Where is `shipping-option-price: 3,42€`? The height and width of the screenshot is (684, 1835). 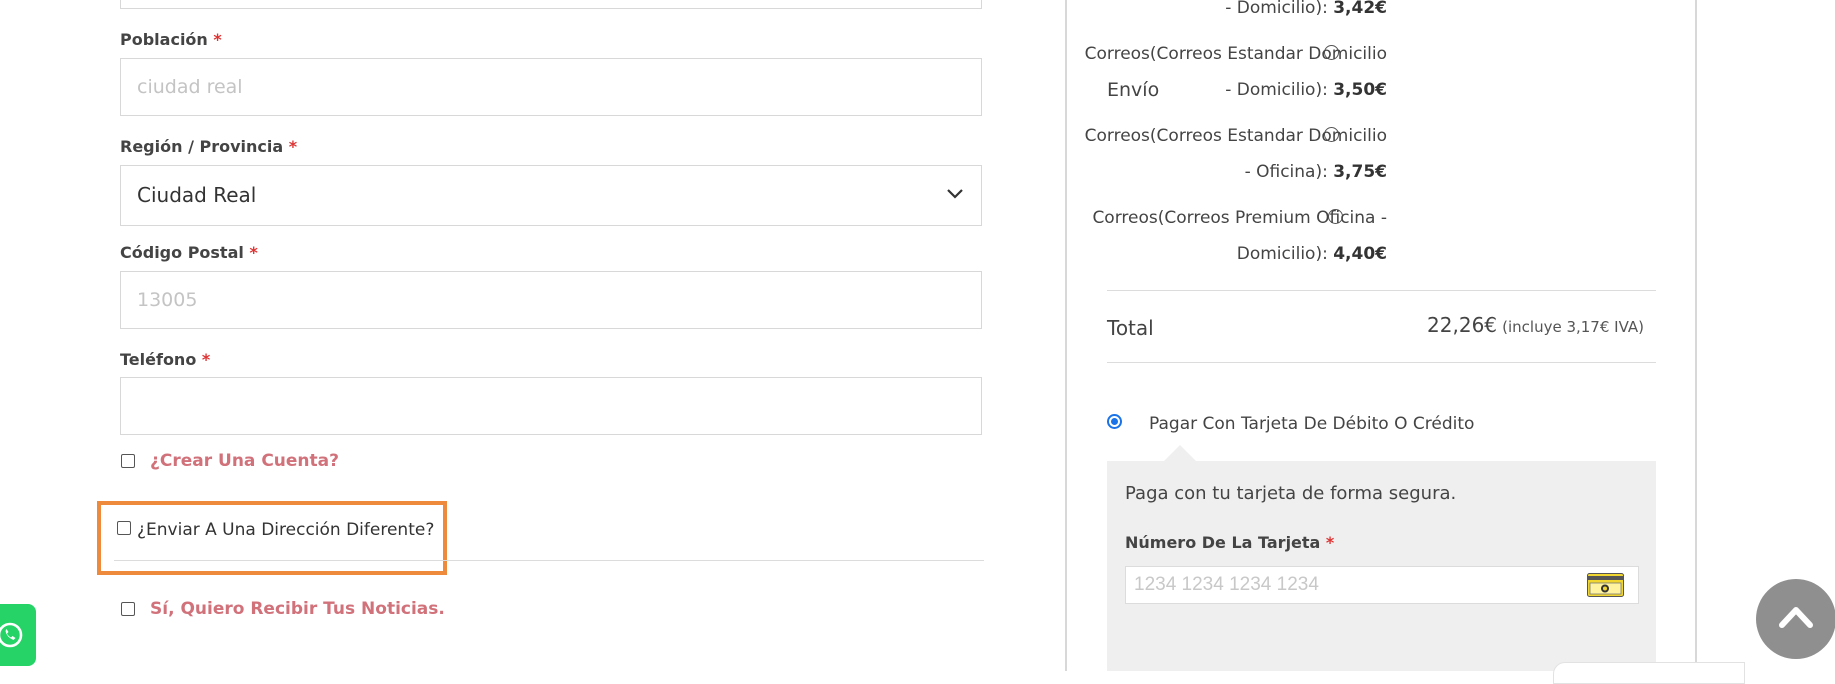
shipping-option-price: 3,42€ is located at coordinates (1360, 9).